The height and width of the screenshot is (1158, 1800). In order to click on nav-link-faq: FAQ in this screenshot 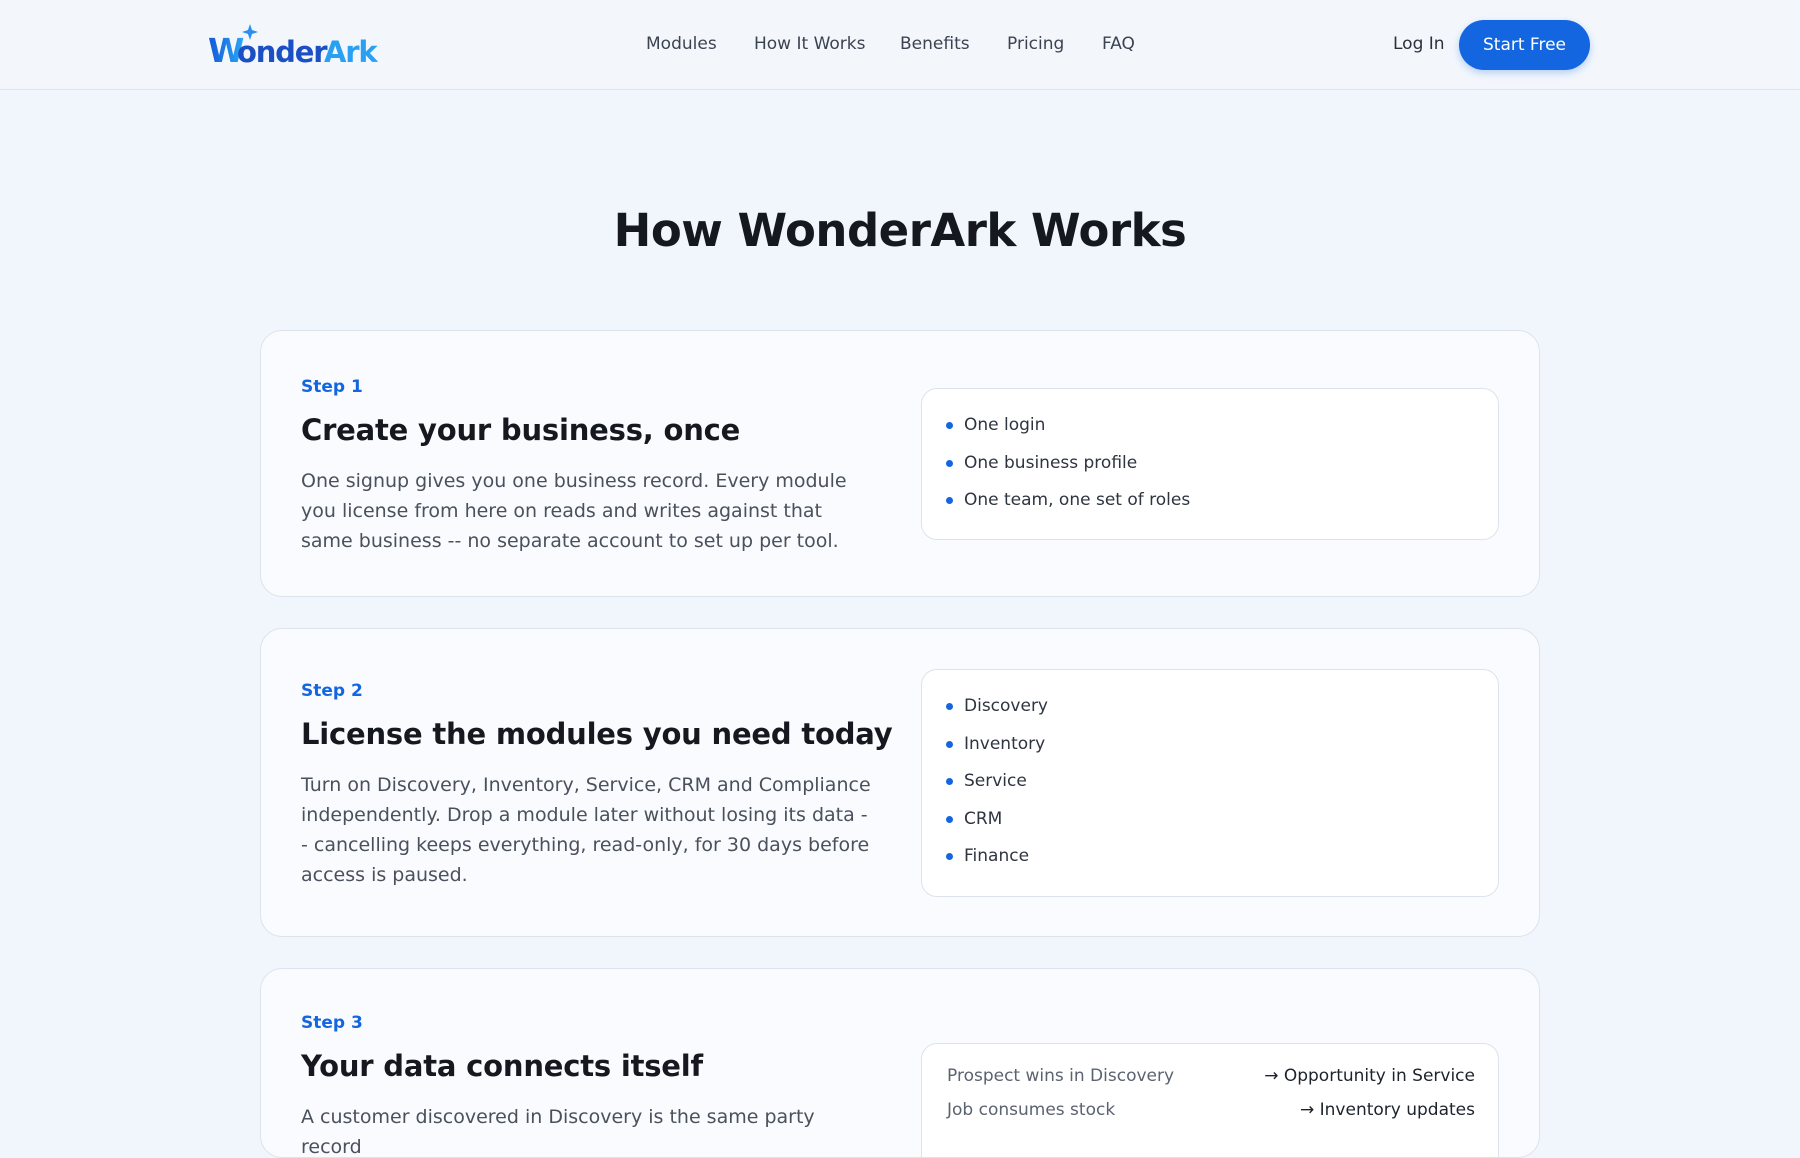, I will do `click(1118, 44)`.